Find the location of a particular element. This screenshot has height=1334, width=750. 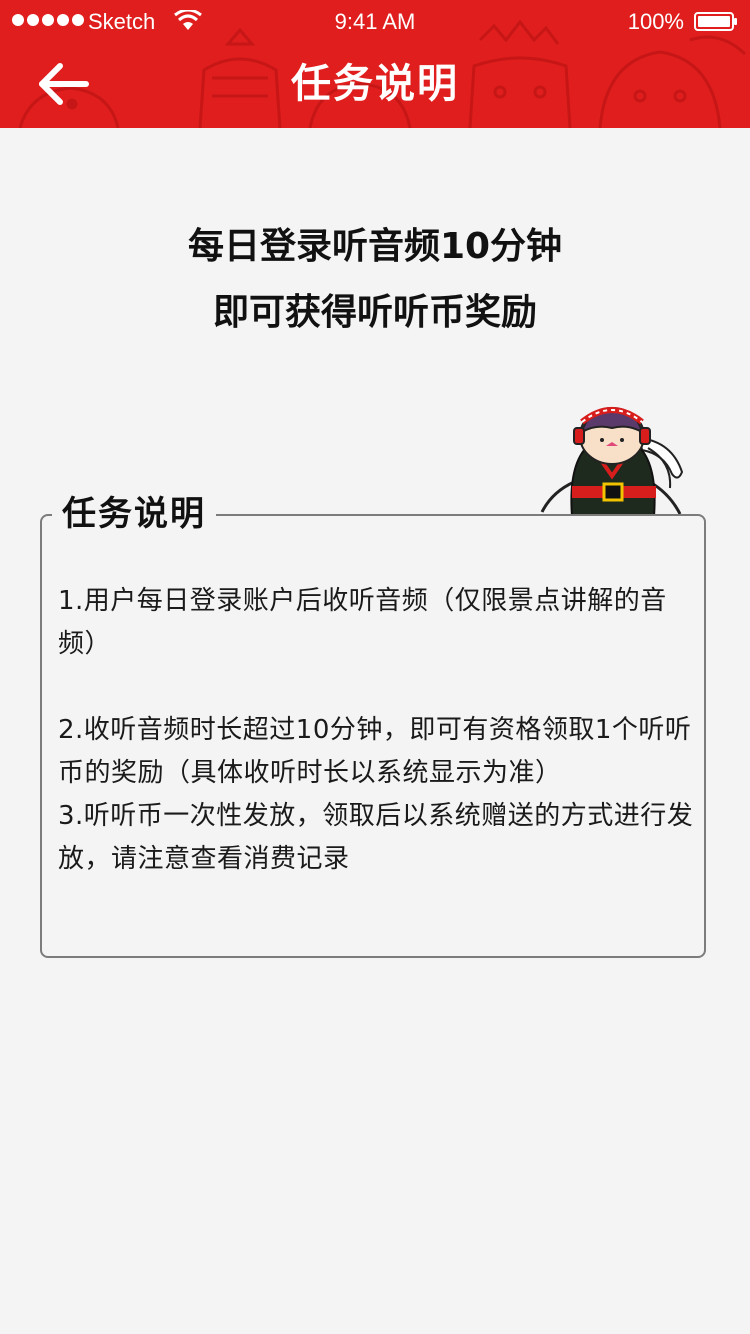

reward-headline: 每日登录听音频10分钟 即可获得听听币奖励 is located at coordinates (375, 280).